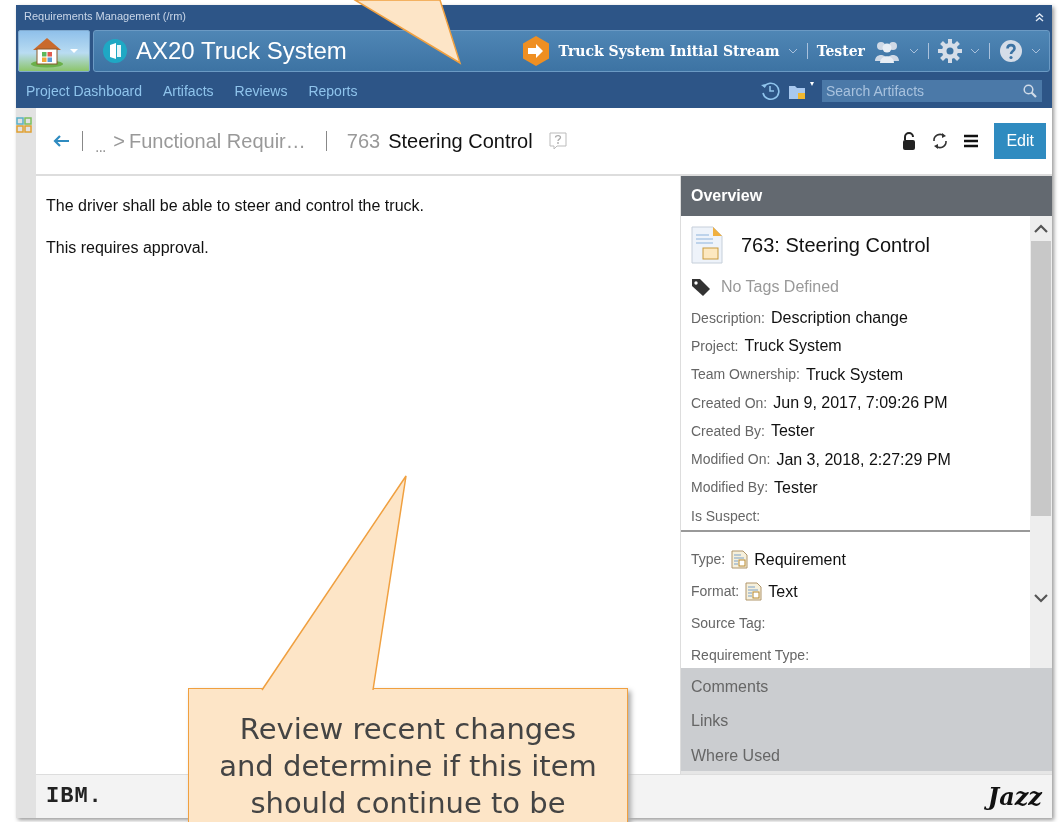 The image size is (1063, 822). Describe the element at coordinates (188, 91) in the screenshot. I see `nav-link: Artifacts` at that location.